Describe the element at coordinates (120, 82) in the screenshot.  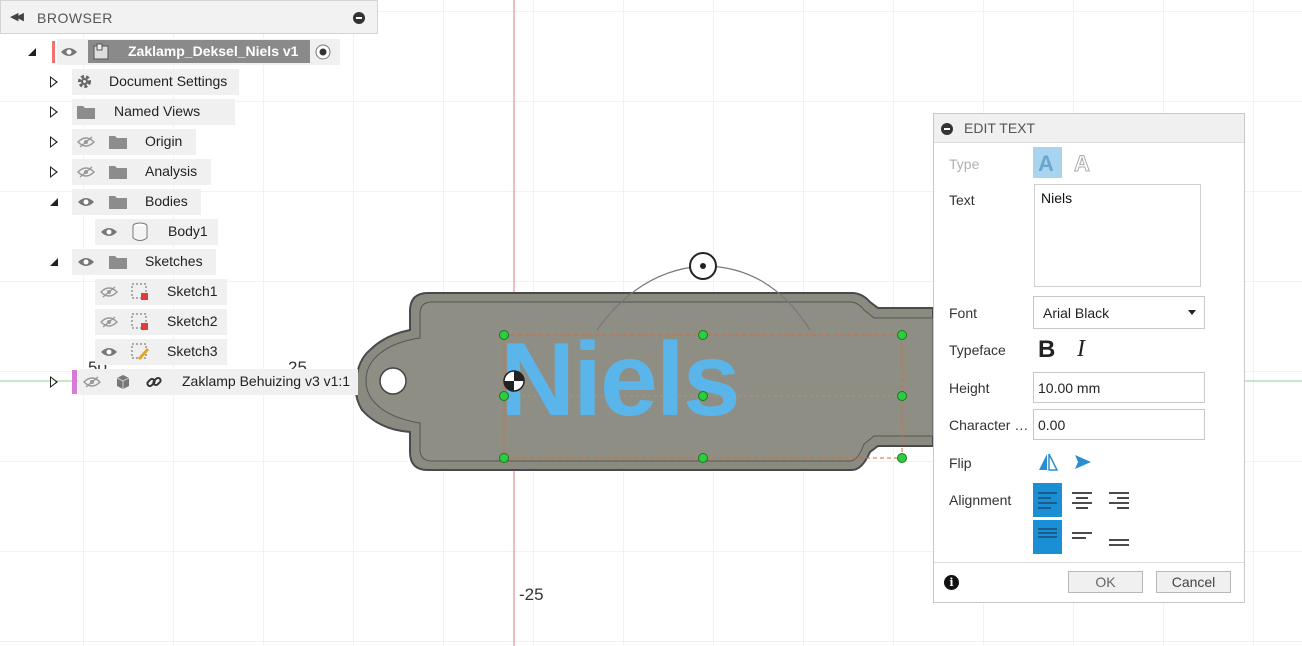
I see `browser-item-document-settings: Document Settings` at that location.